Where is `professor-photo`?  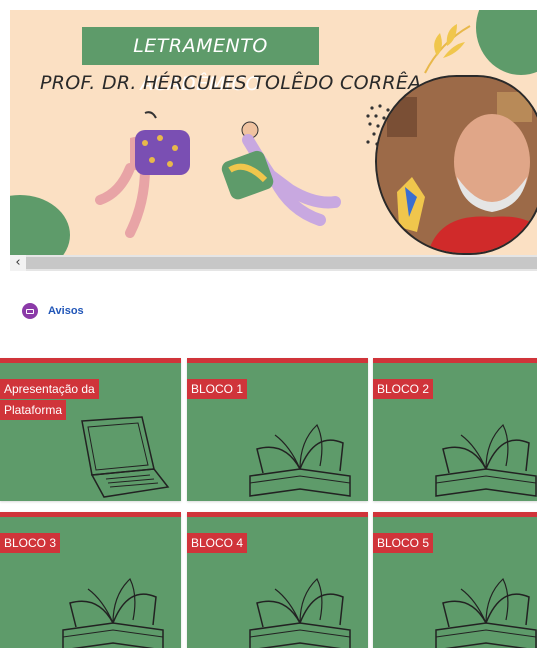 professor-photo is located at coordinates (456, 165).